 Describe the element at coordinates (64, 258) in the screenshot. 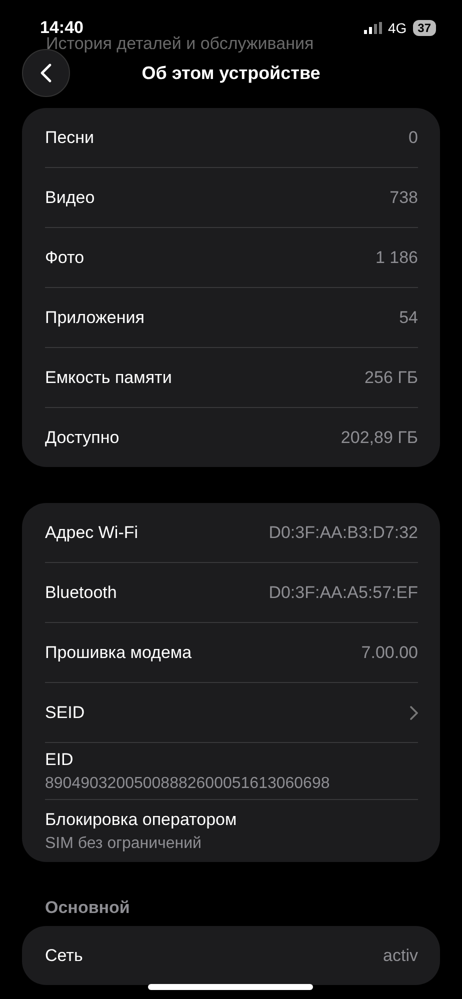

I see `row-label: Фото` at that location.